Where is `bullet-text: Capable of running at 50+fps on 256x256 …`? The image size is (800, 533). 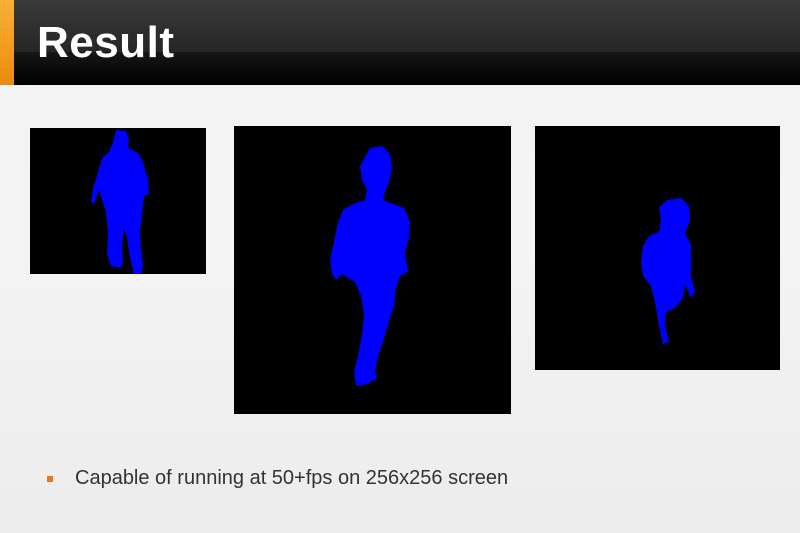 bullet-text: Capable of running at 50+fps on 256x256 … is located at coordinates (292, 478).